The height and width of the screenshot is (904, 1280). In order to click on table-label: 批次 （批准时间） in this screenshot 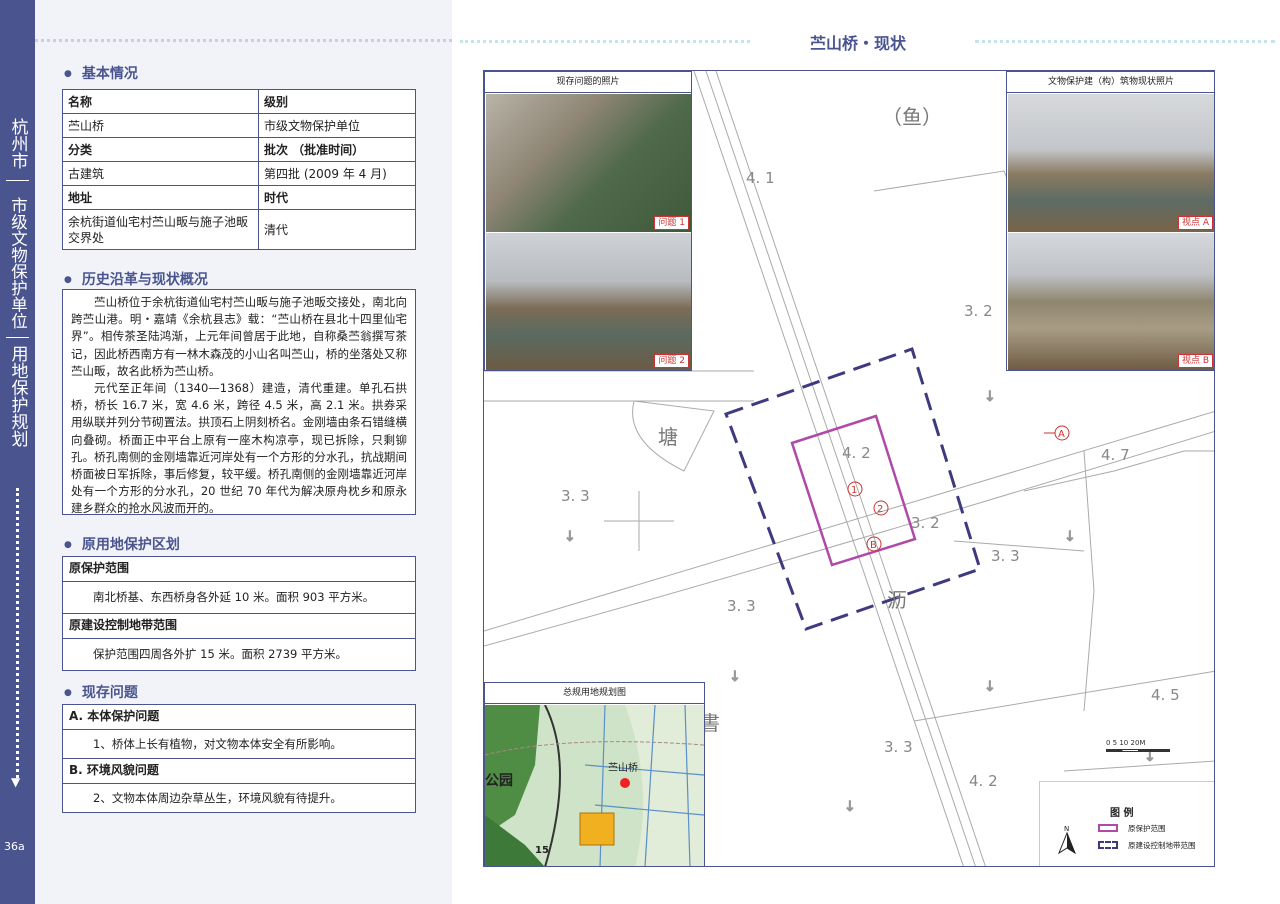, I will do `click(337, 149)`.